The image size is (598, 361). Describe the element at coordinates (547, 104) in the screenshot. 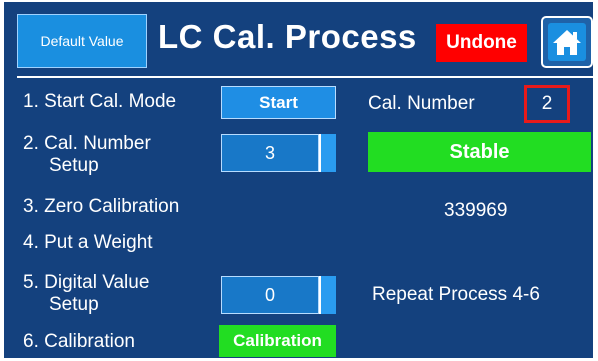

I see `cal-number-value: 2` at that location.